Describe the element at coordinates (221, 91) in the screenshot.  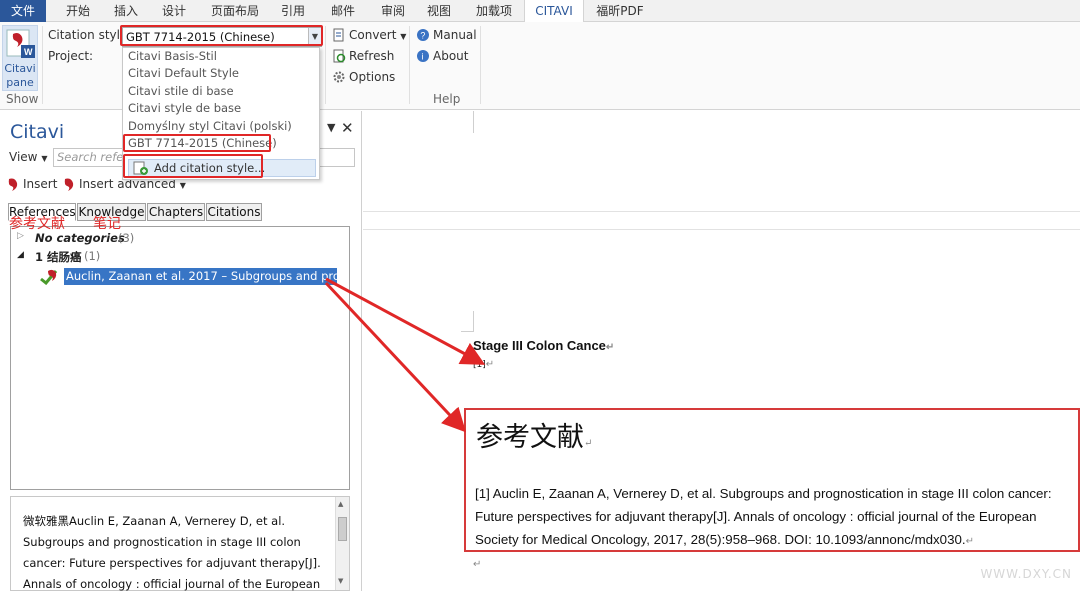
I see `style-option: Citavi stile di base` at that location.